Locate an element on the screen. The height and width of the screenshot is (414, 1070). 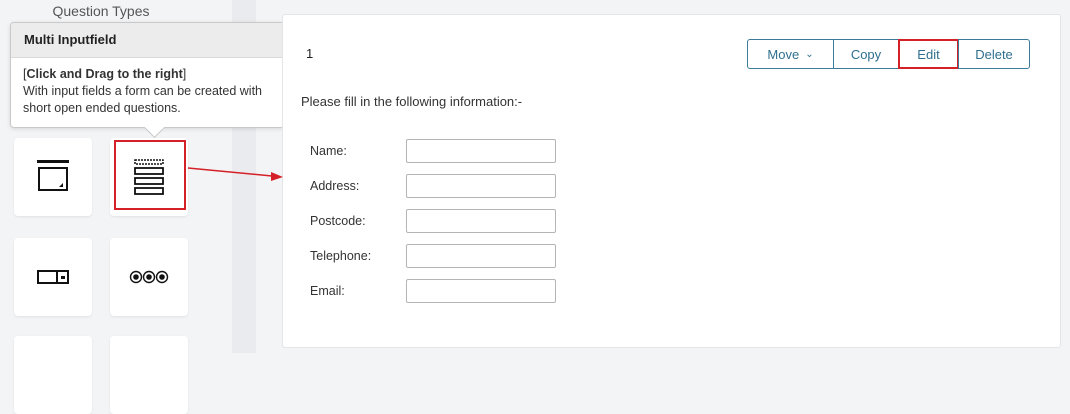
form-field-row: Telephone: is located at coordinates (433, 256).